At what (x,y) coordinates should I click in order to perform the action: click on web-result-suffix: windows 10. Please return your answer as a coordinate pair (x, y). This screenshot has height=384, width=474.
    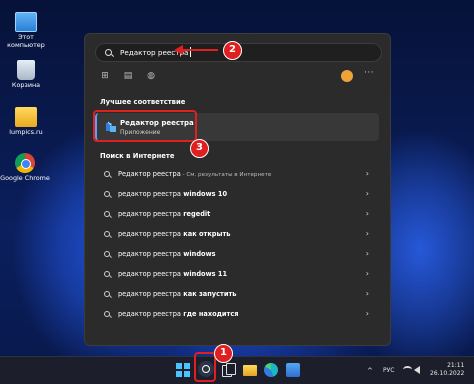
    Looking at the image, I should click on (204, 194).